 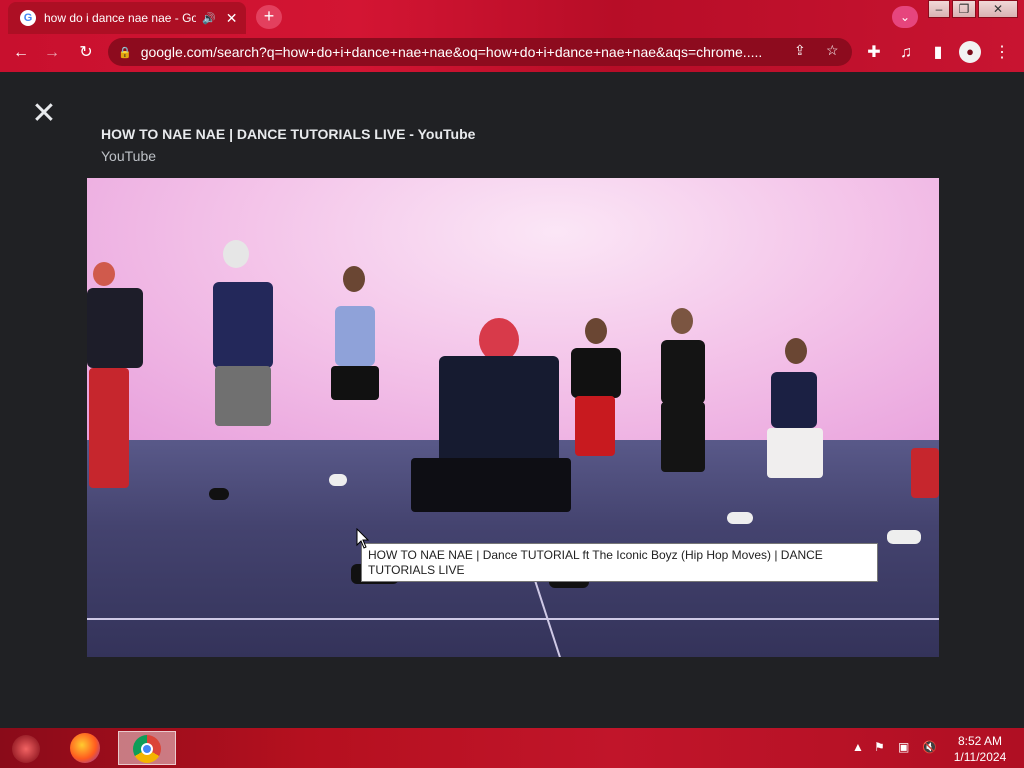 What do you see at coordinates (929, 747) in the screenshot?
I see `volume-muted-icon: 🔇` at bounding box center [929, 747].